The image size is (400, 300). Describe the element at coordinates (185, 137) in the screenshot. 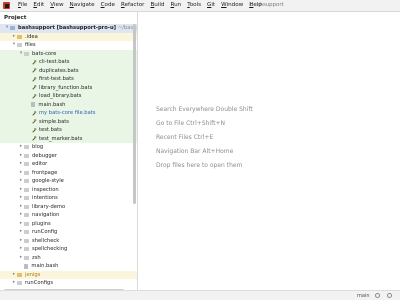

I see `hint-recent-files: Recent Files Ctrl+E` at that location.